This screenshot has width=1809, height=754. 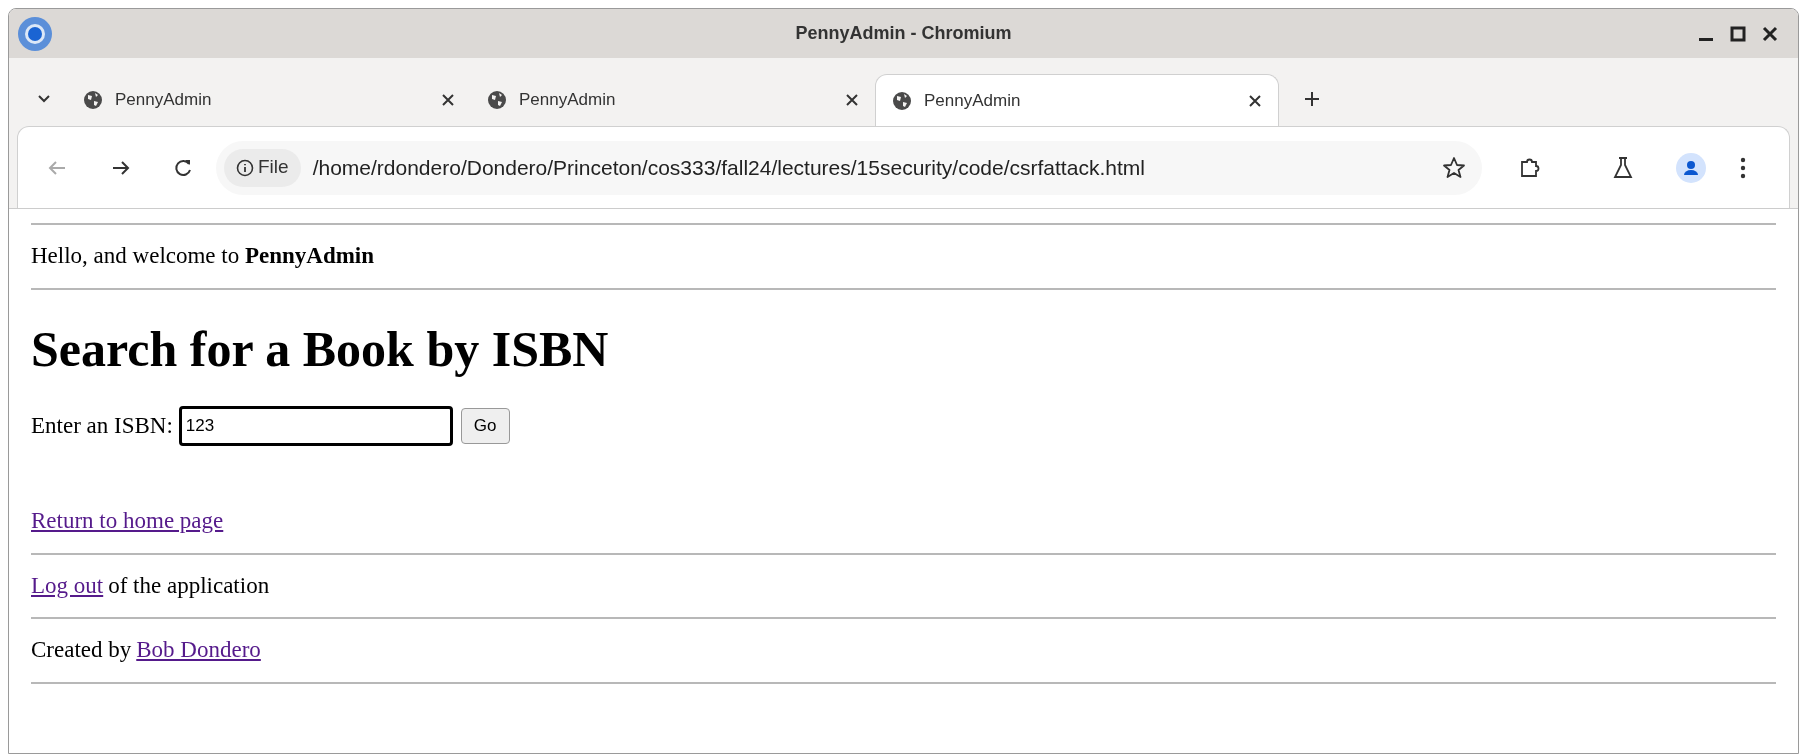 I want to click on address-field: File /home/rdondero/Dondero/Princeton/cos333/fall24/lectures/15security/code/csrfattack.html, so click(x=849, y=167).